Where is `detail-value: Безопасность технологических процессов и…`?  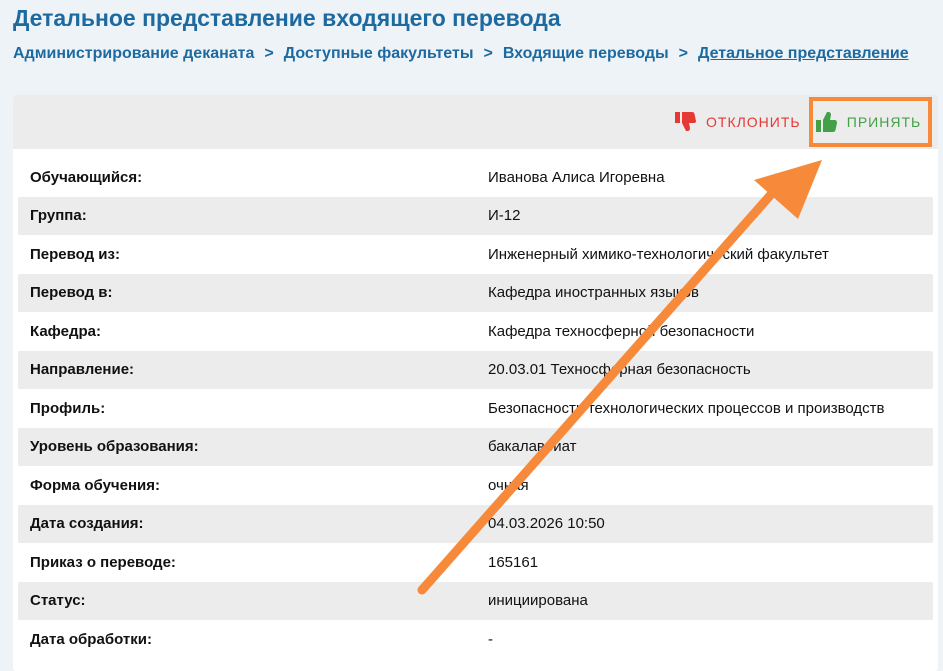
detail-value: Безопасность технологических процессов и… is located at coordinates (686, 408).